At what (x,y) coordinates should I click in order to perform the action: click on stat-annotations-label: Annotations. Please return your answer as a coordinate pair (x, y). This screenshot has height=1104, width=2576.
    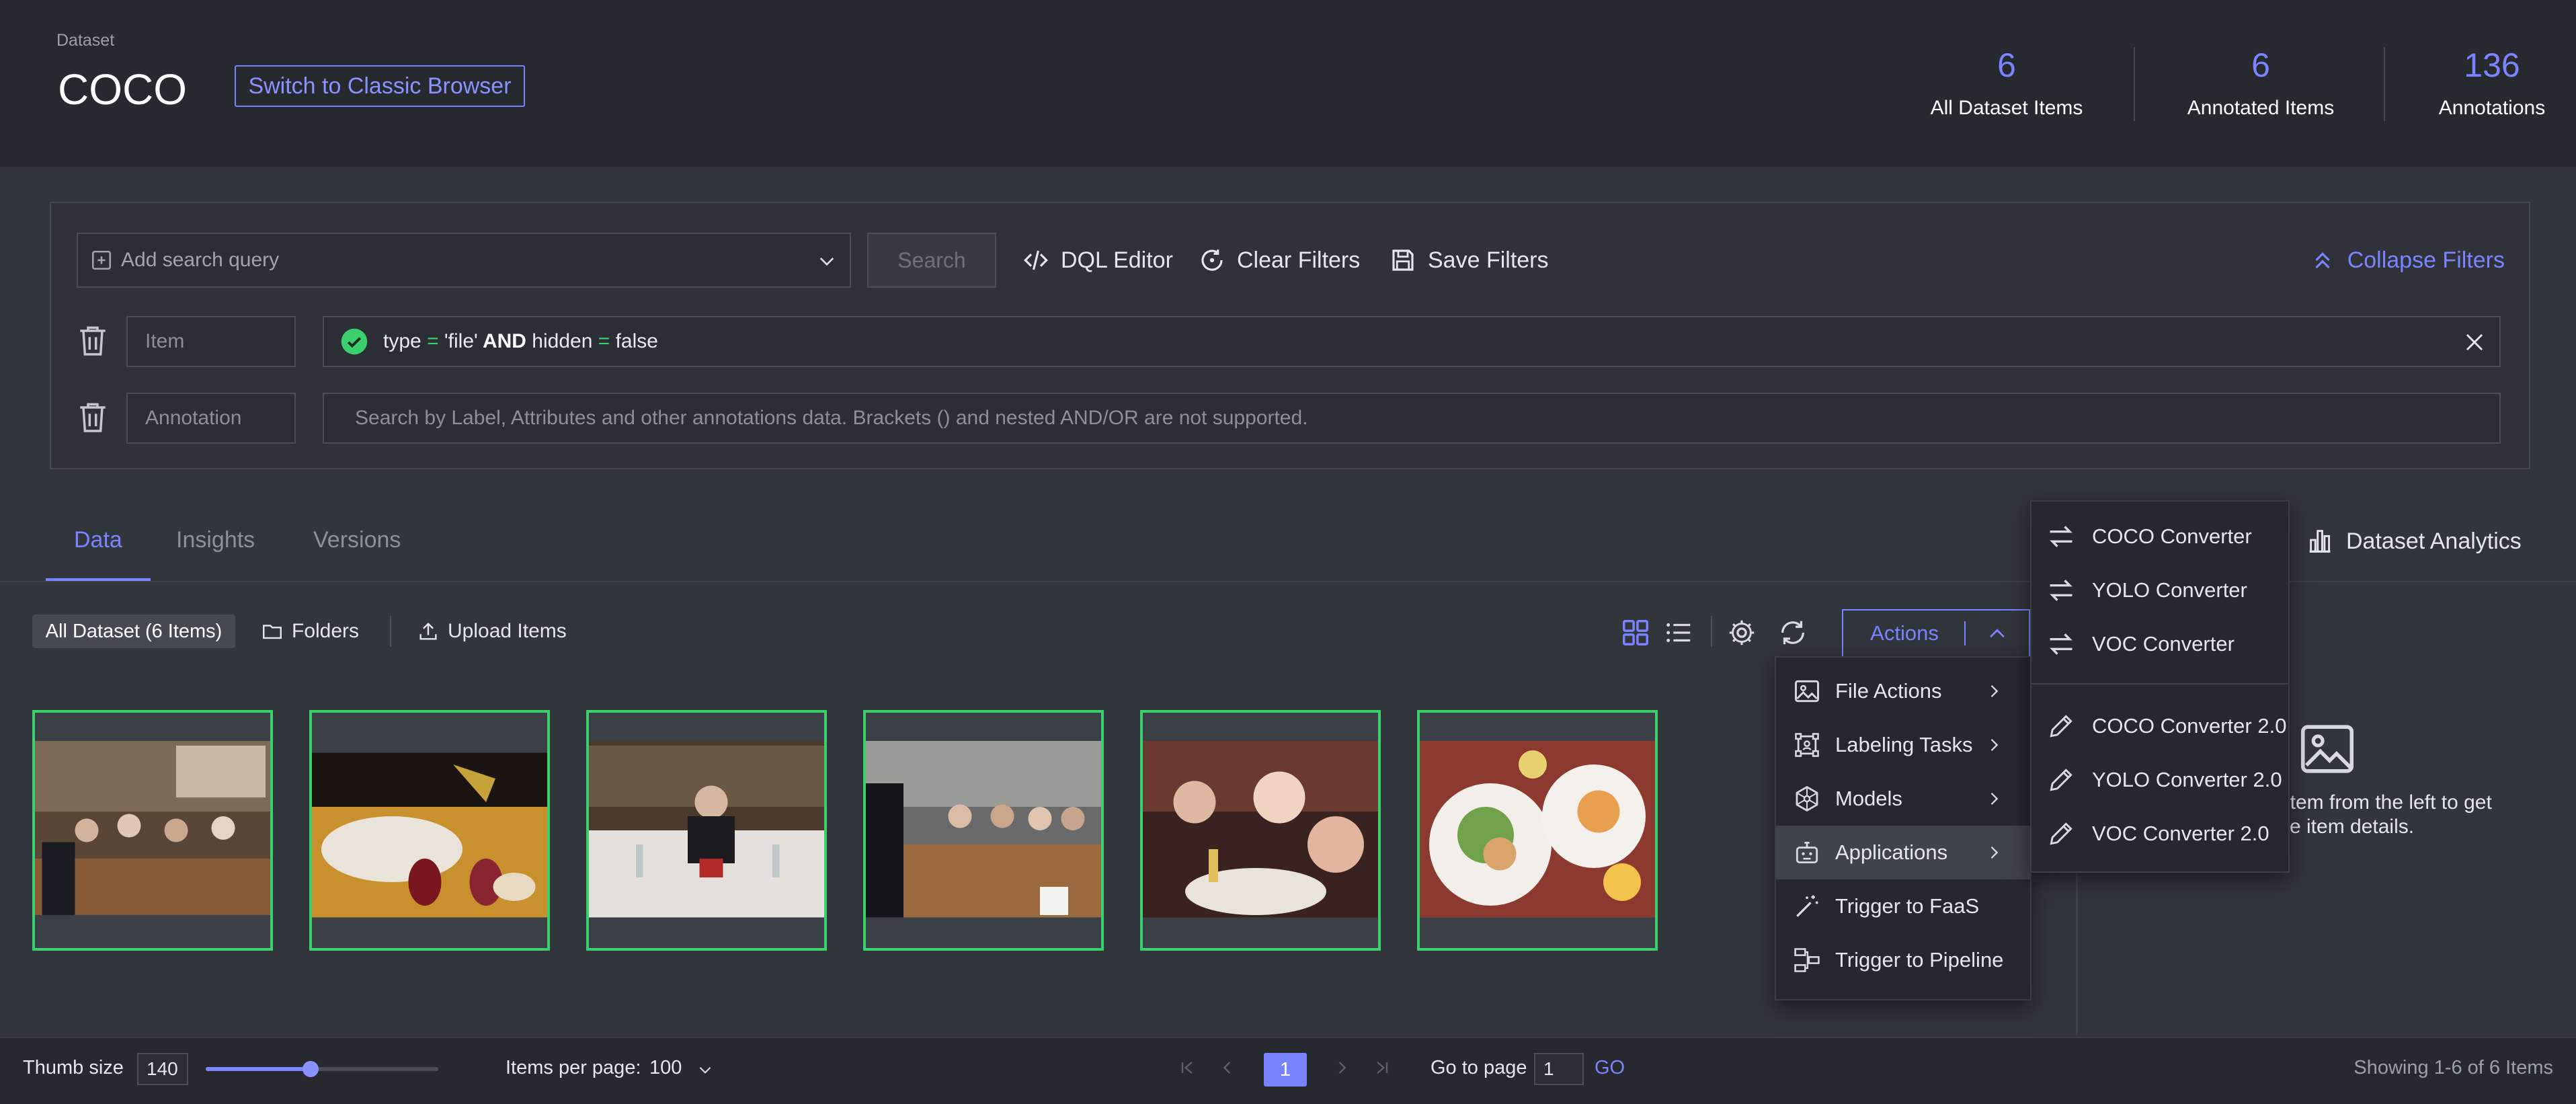
    Looking at the image, I should click on (2492, 108).